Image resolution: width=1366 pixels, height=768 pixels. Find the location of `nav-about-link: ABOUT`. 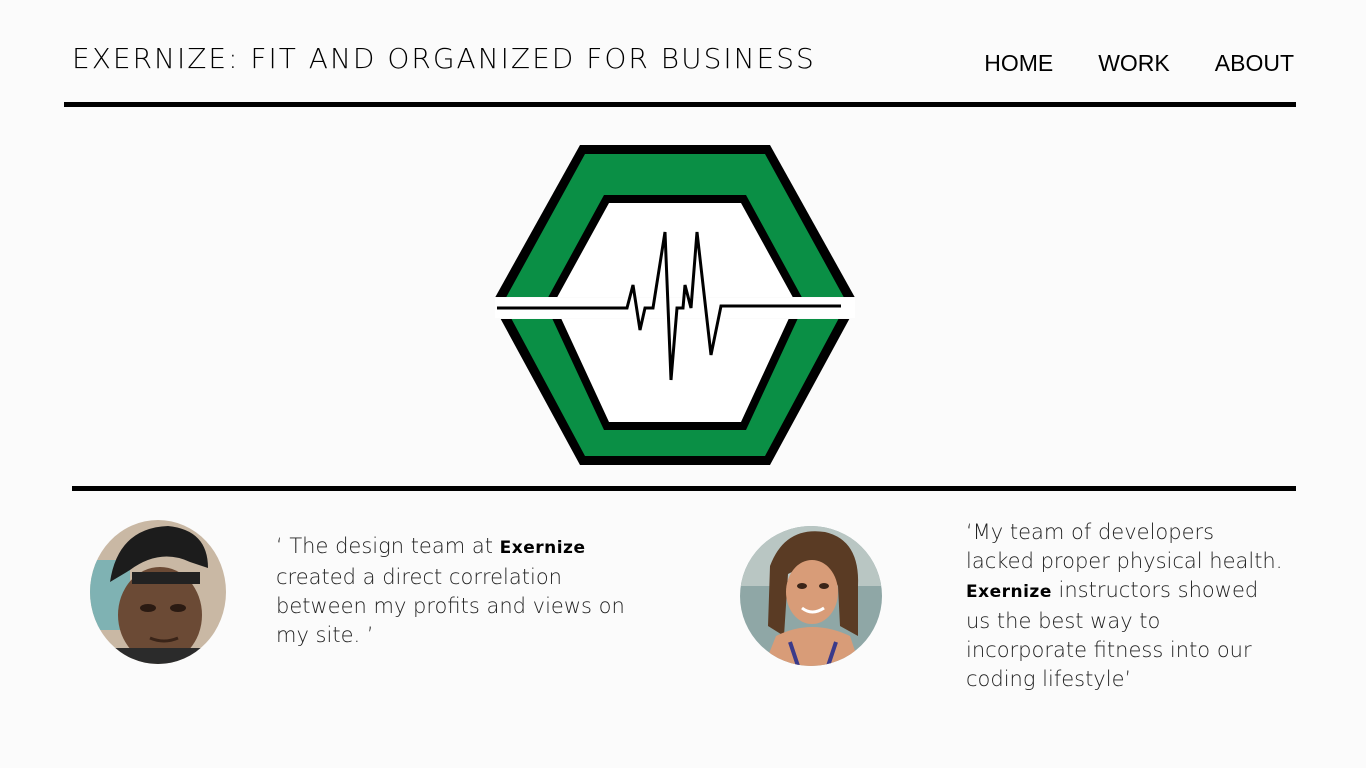

nav-about-link: ABOUT is located at coordinates (1254, 63).